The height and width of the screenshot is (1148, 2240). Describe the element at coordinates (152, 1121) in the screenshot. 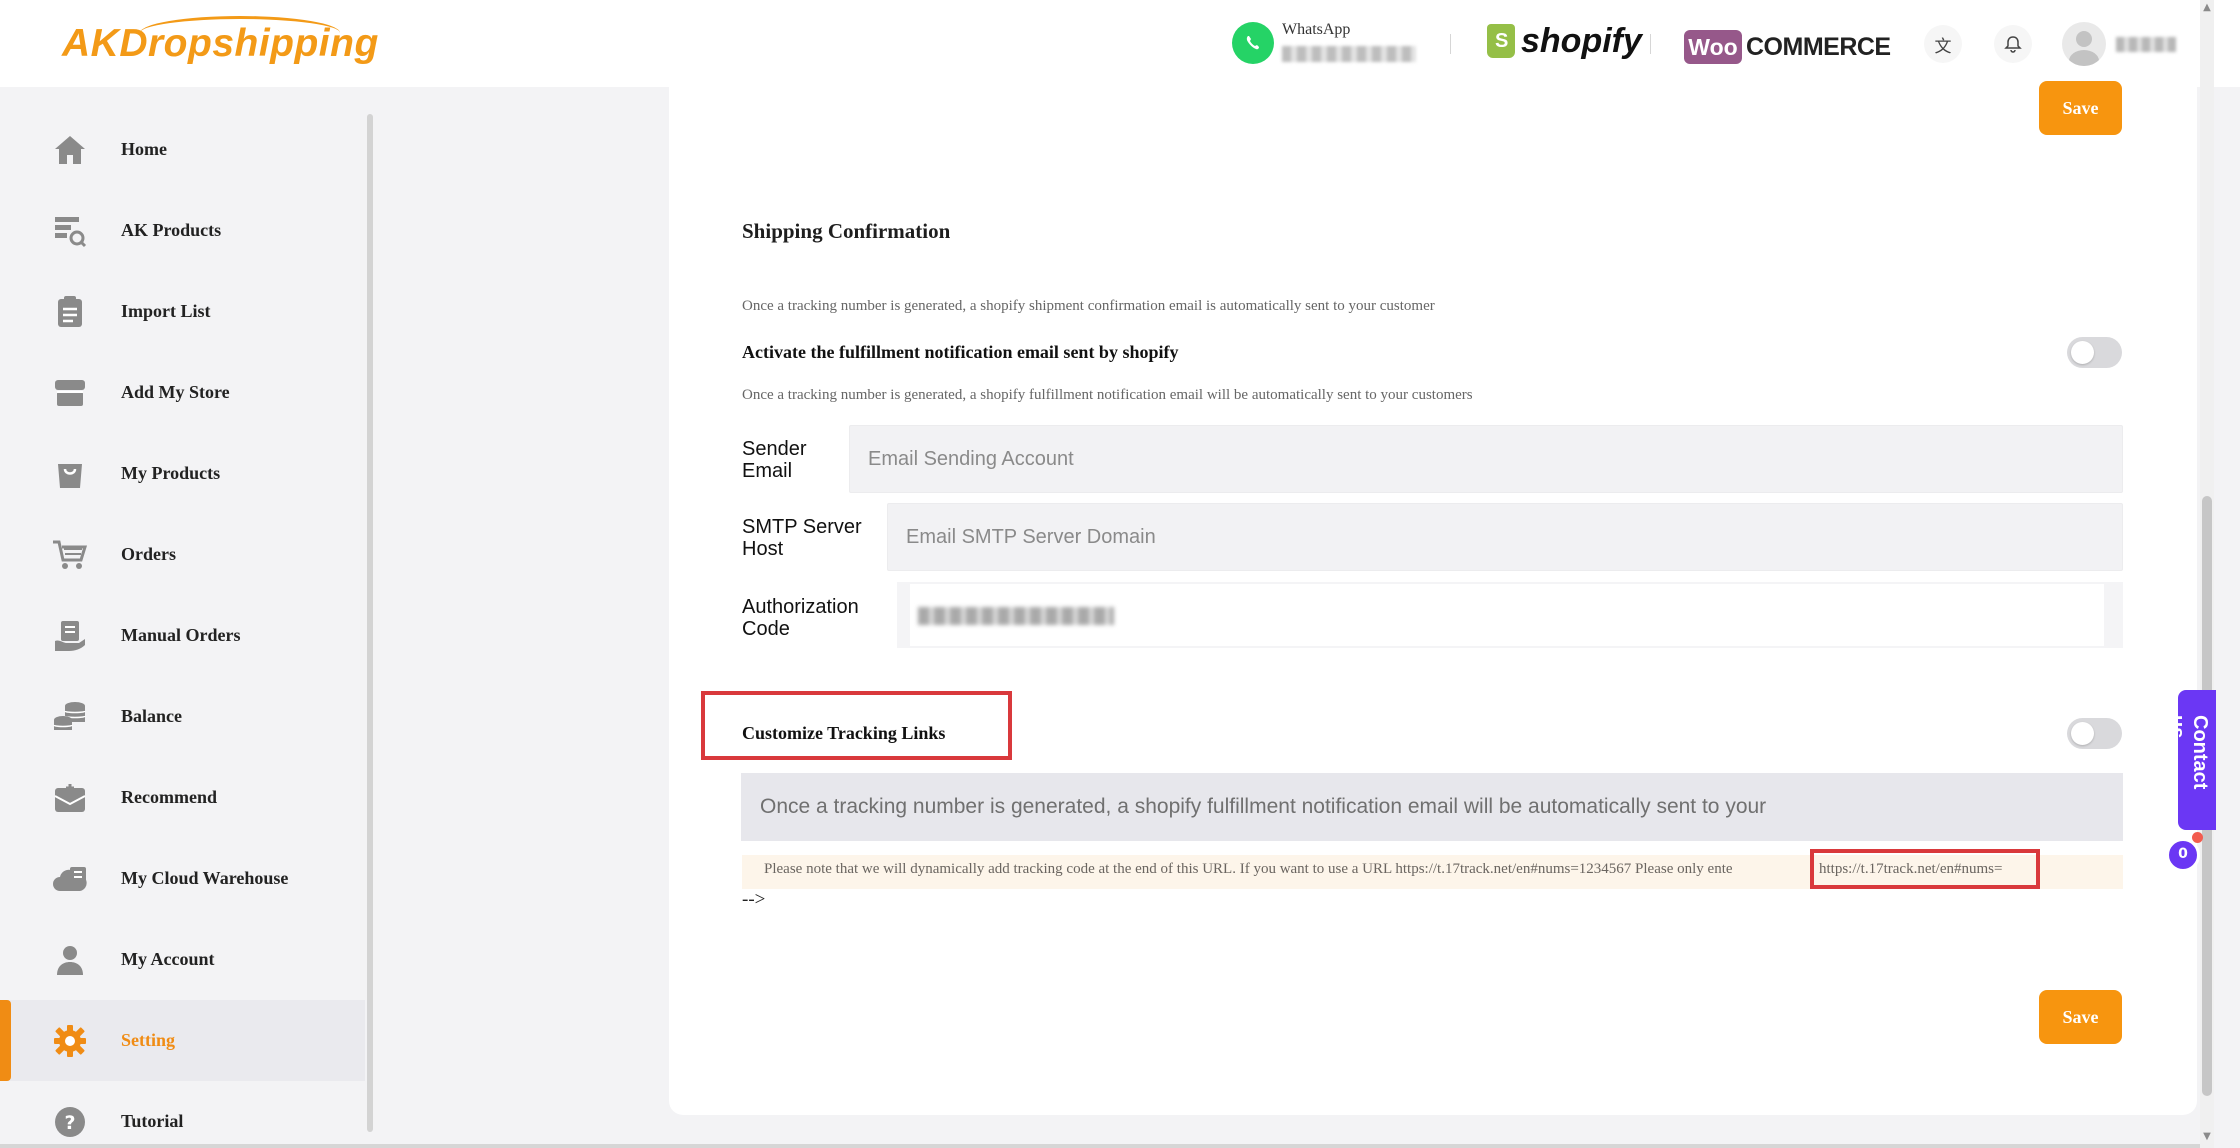

I see `sidebar-item-label: Tutorial` at that location.